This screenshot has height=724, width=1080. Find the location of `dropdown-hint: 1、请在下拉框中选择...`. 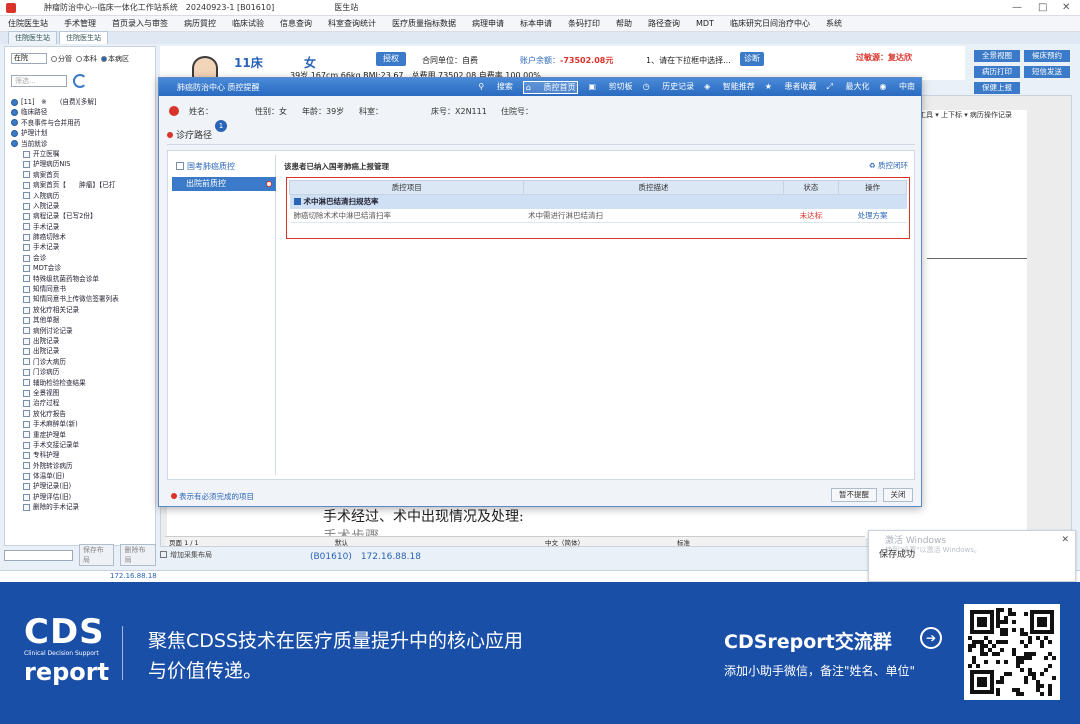

dropdown-hint: 1、请在下拉框中选择... is located at coordinates (688, 60).